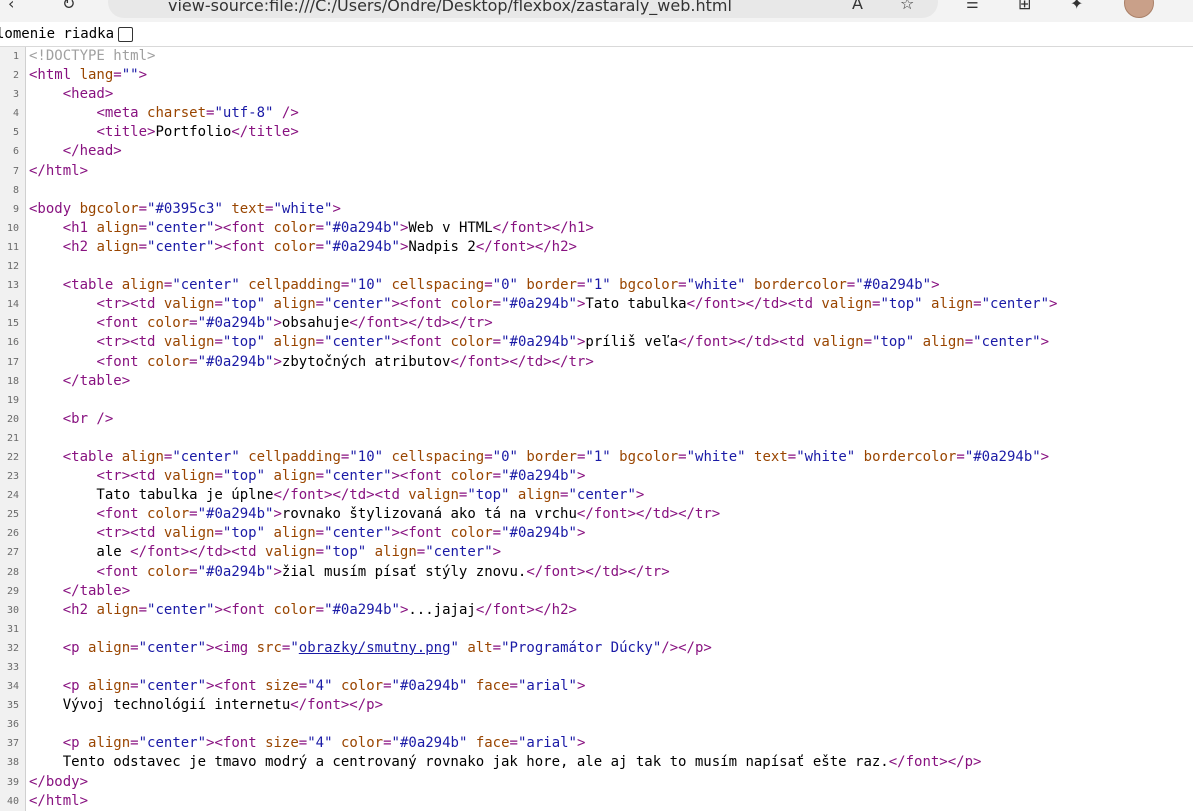  I want to click on token-attr-value: "4", so click(320, 743).